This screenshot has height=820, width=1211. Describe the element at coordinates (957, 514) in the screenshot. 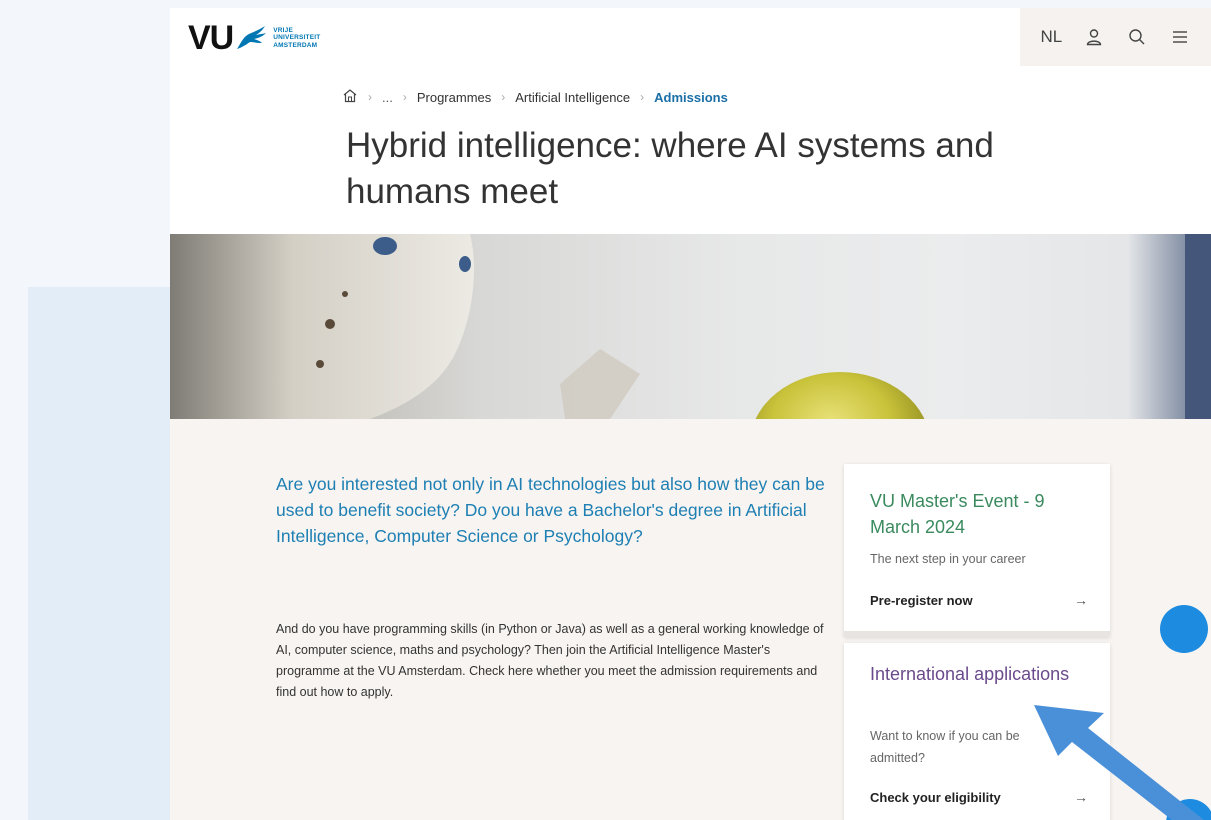

I see `card-title: VU Master's Event - 9 March 2024` at that location.